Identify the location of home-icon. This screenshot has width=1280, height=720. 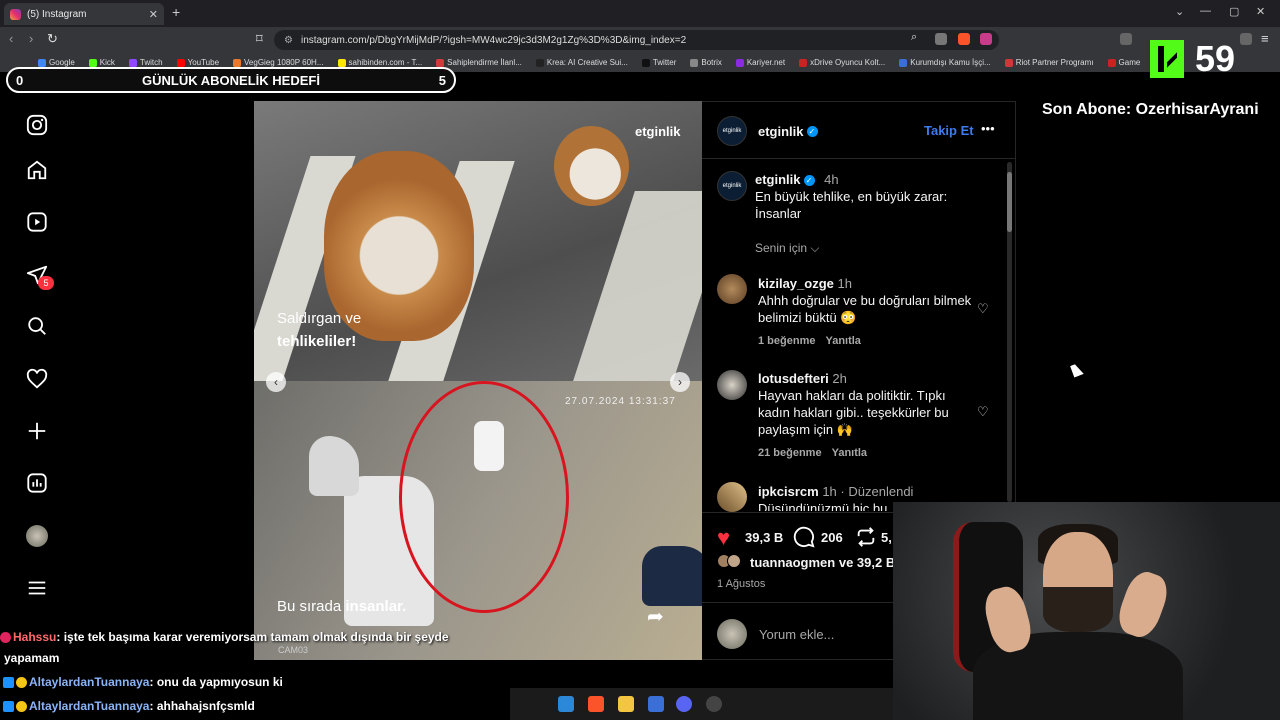
(37, 170).